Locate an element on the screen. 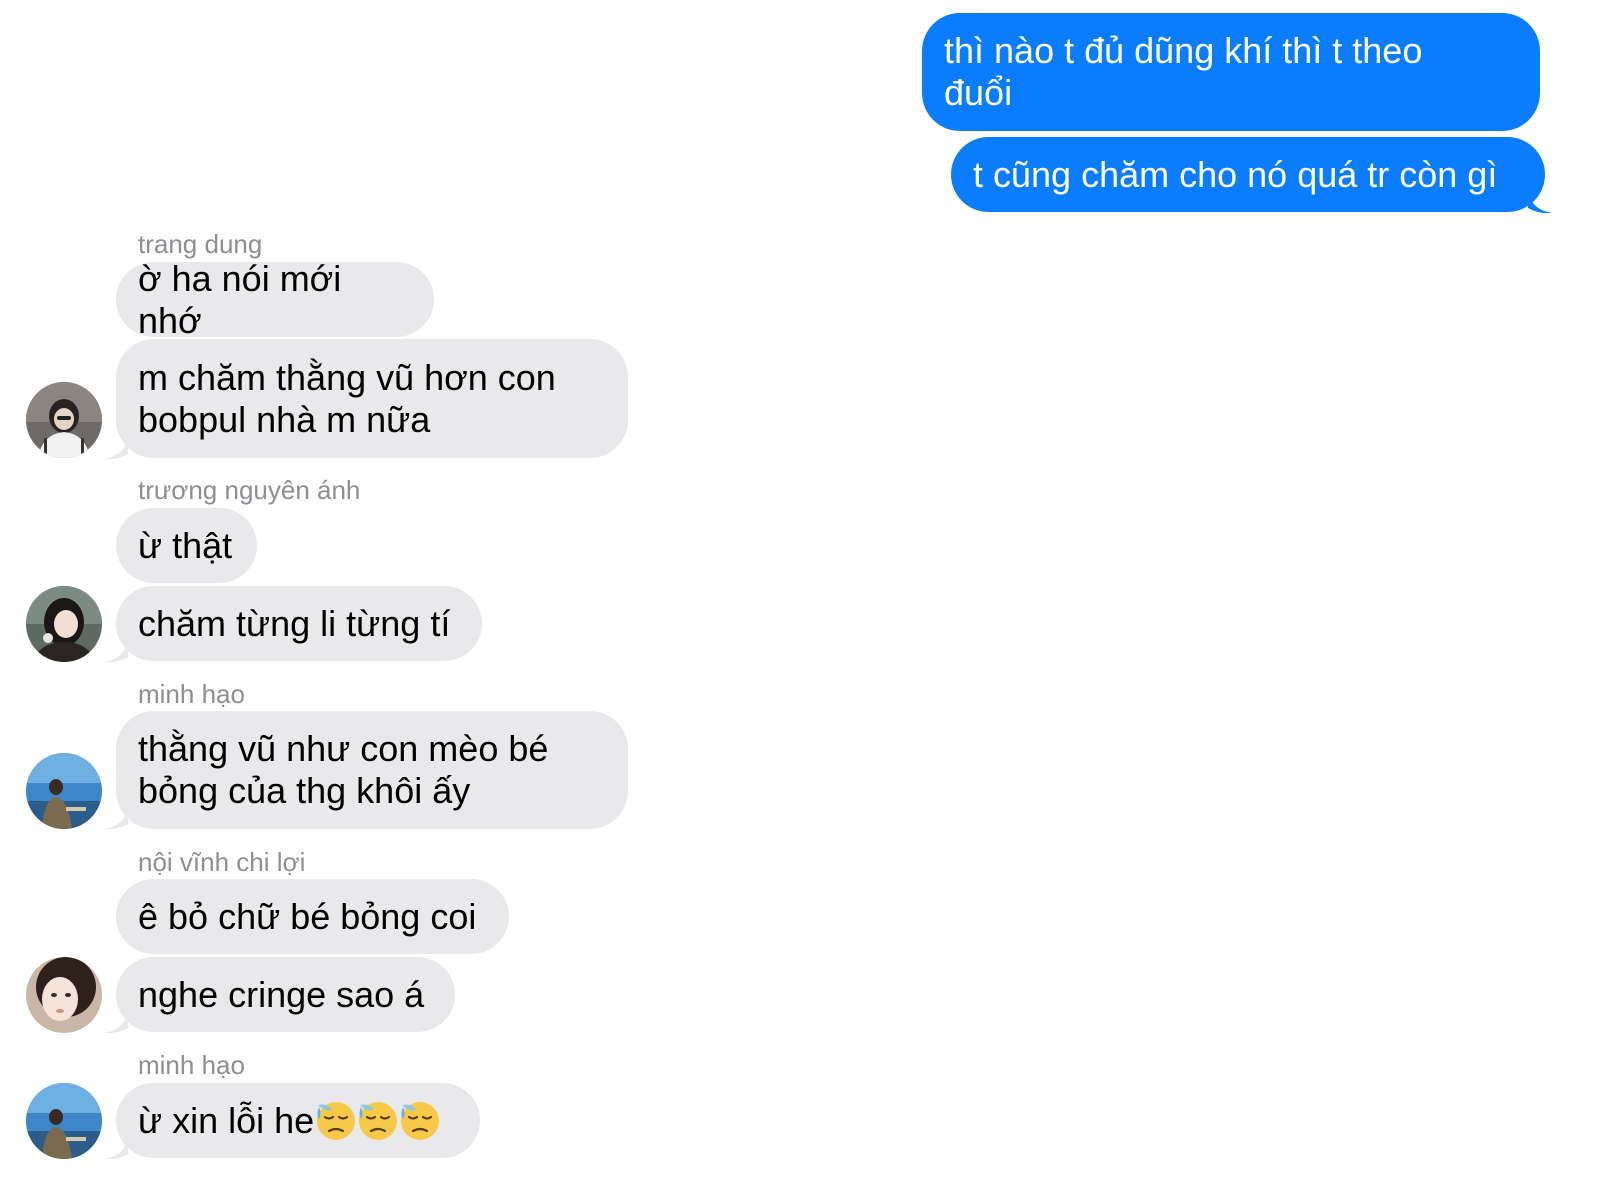  outgoing-message: t cũng chăm cho nó quá tr còn gì is located at coordinates (1248, 174).